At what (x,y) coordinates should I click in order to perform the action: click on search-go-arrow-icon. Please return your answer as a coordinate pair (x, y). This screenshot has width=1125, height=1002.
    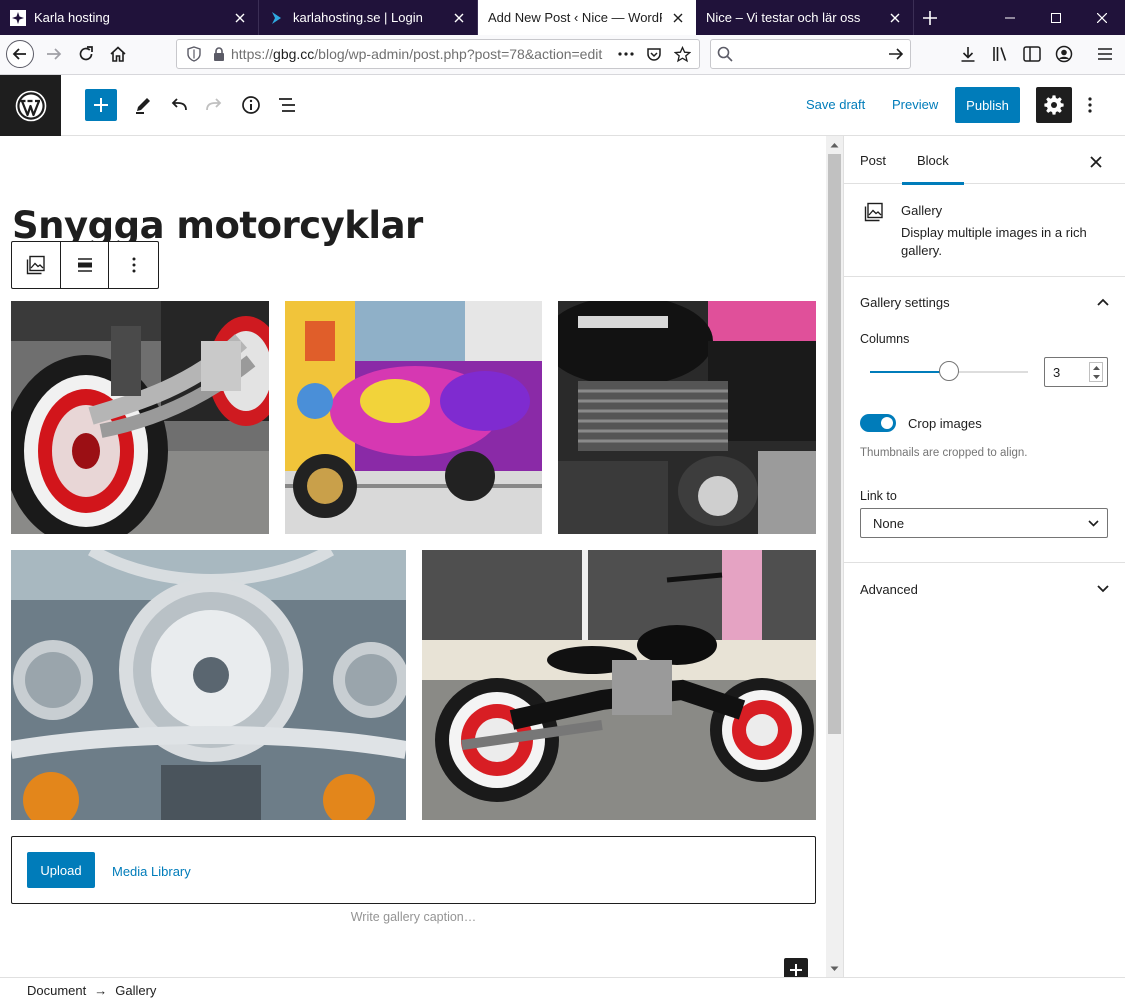
    Looking at the image, I should click on (896, 54).